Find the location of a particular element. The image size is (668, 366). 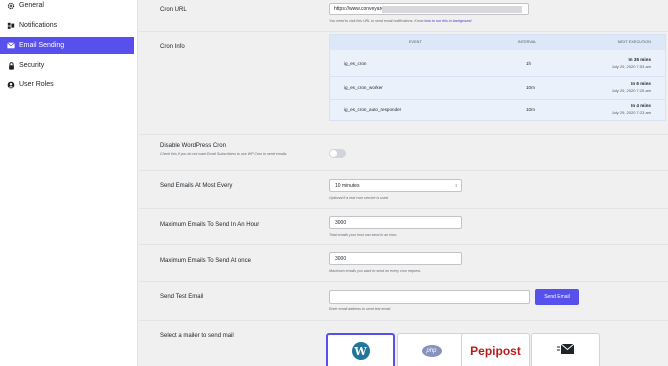

test-email-help: Enter email address to send test email. is located at coordinates (360, 309).